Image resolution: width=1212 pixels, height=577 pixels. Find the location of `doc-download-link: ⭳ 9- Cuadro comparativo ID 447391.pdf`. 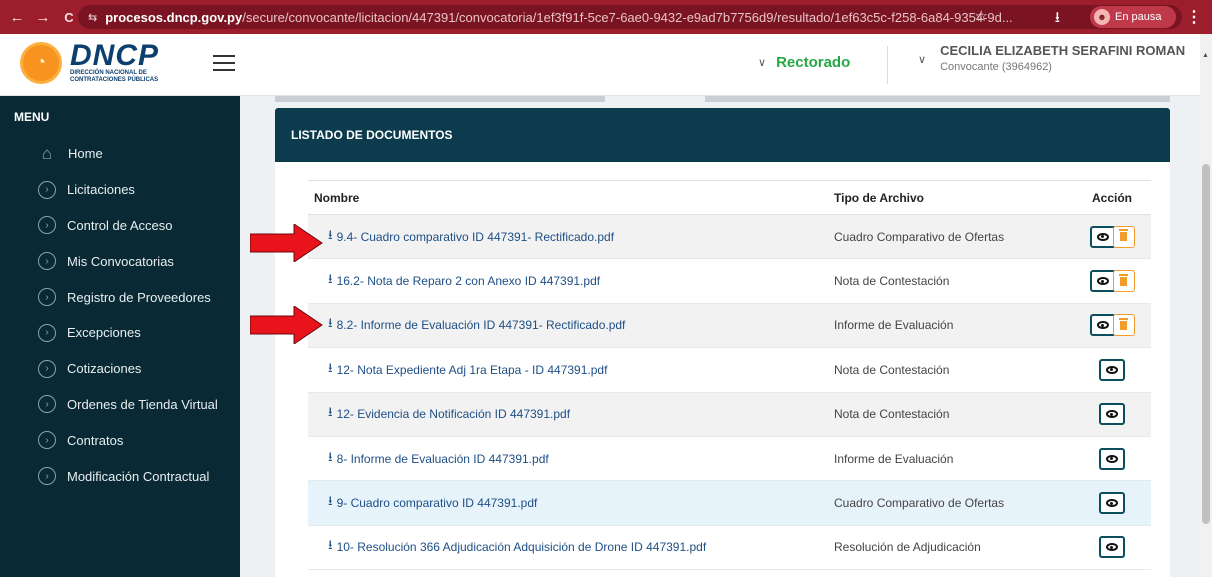

doc-download-link: ⭳ 9- Cuadro comparativo ID 447391.pdf is located at coordinates (425, 503).